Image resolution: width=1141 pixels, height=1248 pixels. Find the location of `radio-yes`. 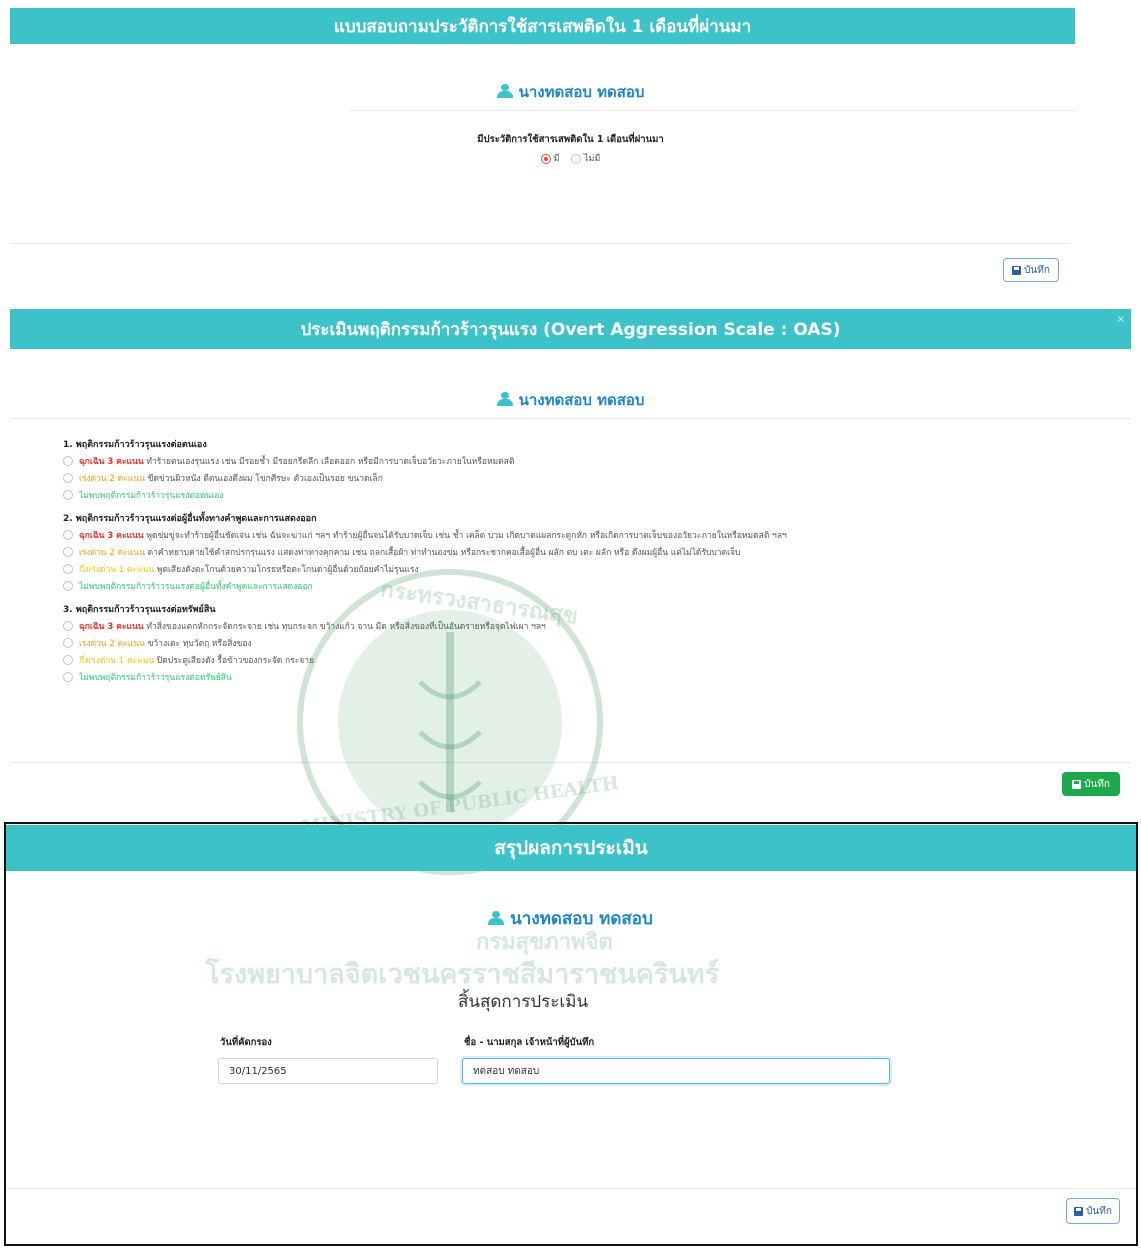

radio-yes is located at coordinates (545, 158).